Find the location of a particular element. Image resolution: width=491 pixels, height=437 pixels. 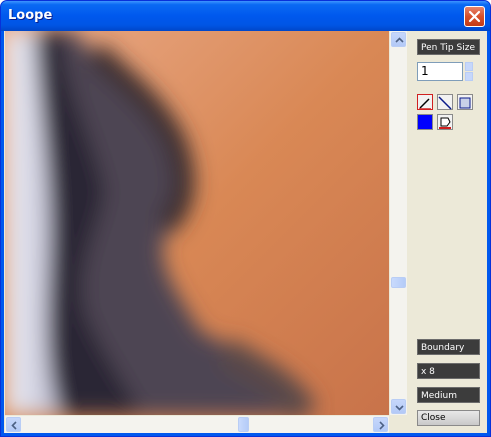

rectangle-tool-button is located at coordinates (465, 102).